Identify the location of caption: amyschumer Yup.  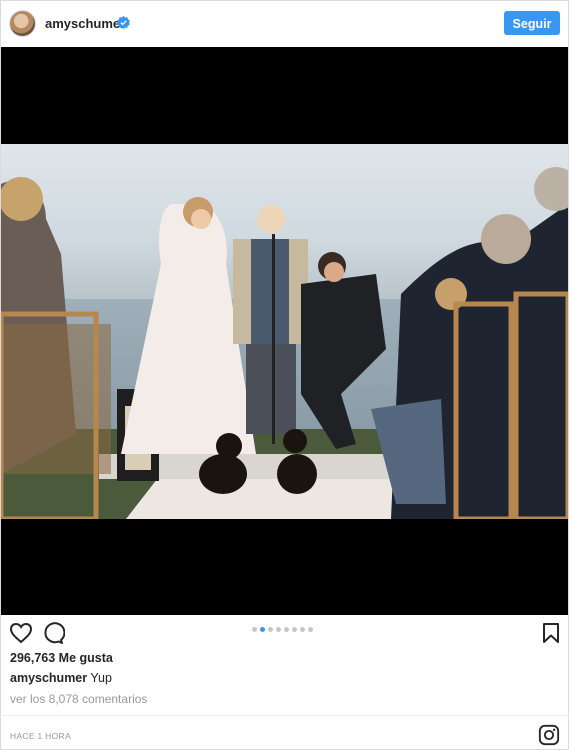
(61, 678).